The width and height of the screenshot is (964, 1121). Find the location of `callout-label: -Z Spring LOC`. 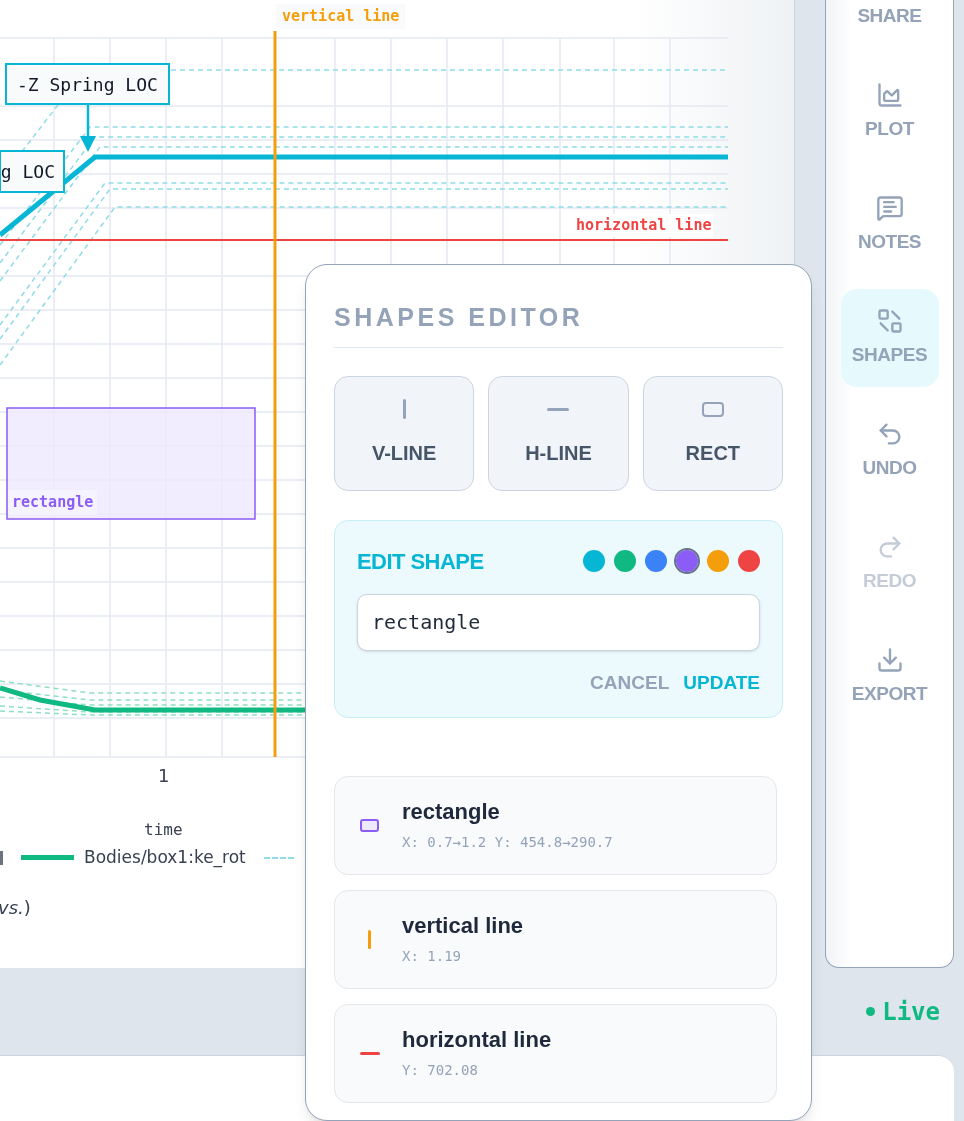

callout-label: -Z Spring LOC is located at coordinates (87, 84).